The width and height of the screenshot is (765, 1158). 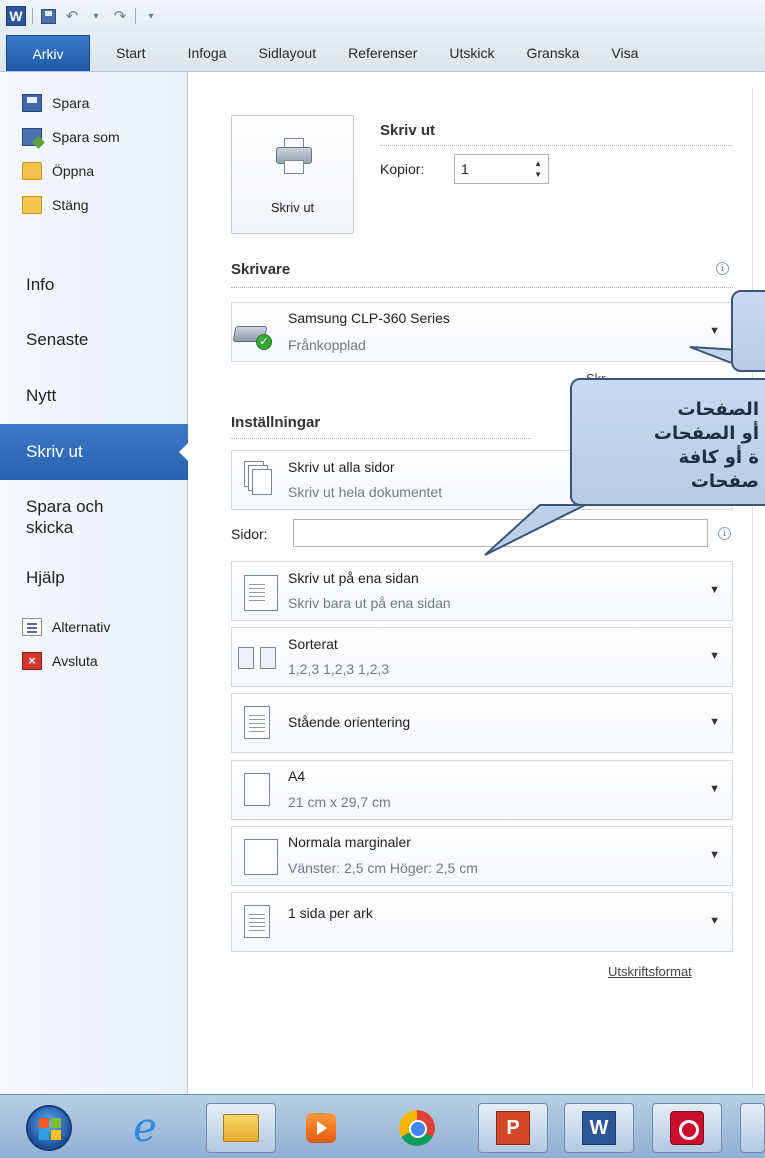 I want to click on collation-title: Sorterat, so click(x=313, y=644).